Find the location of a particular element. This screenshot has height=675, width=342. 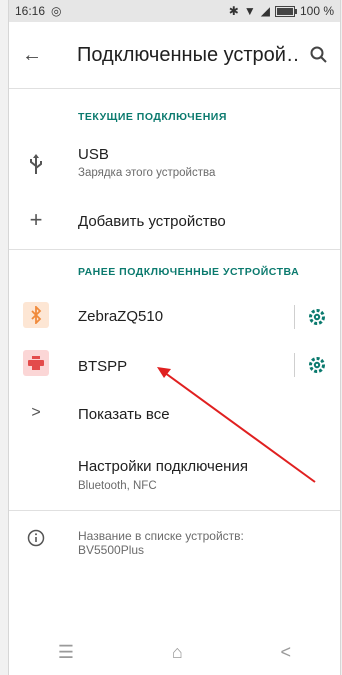

back-icon: < is located at coordinates (286, 652).